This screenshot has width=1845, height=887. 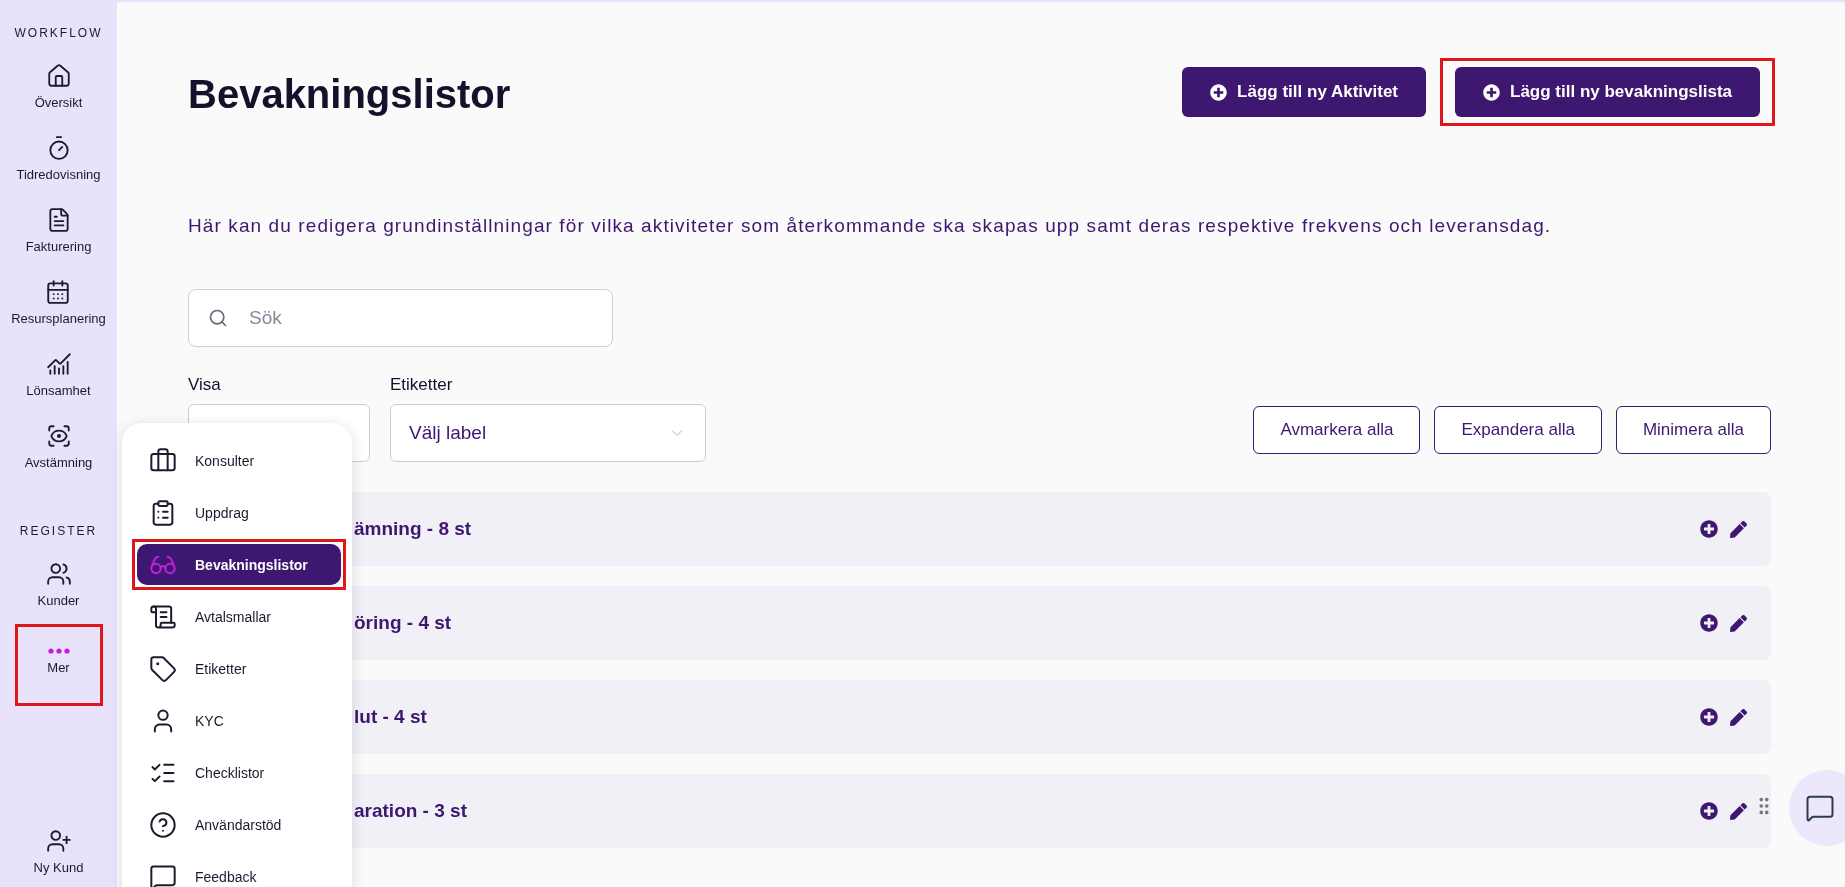 I want to click on search-icon, so click(x=218, y=318).